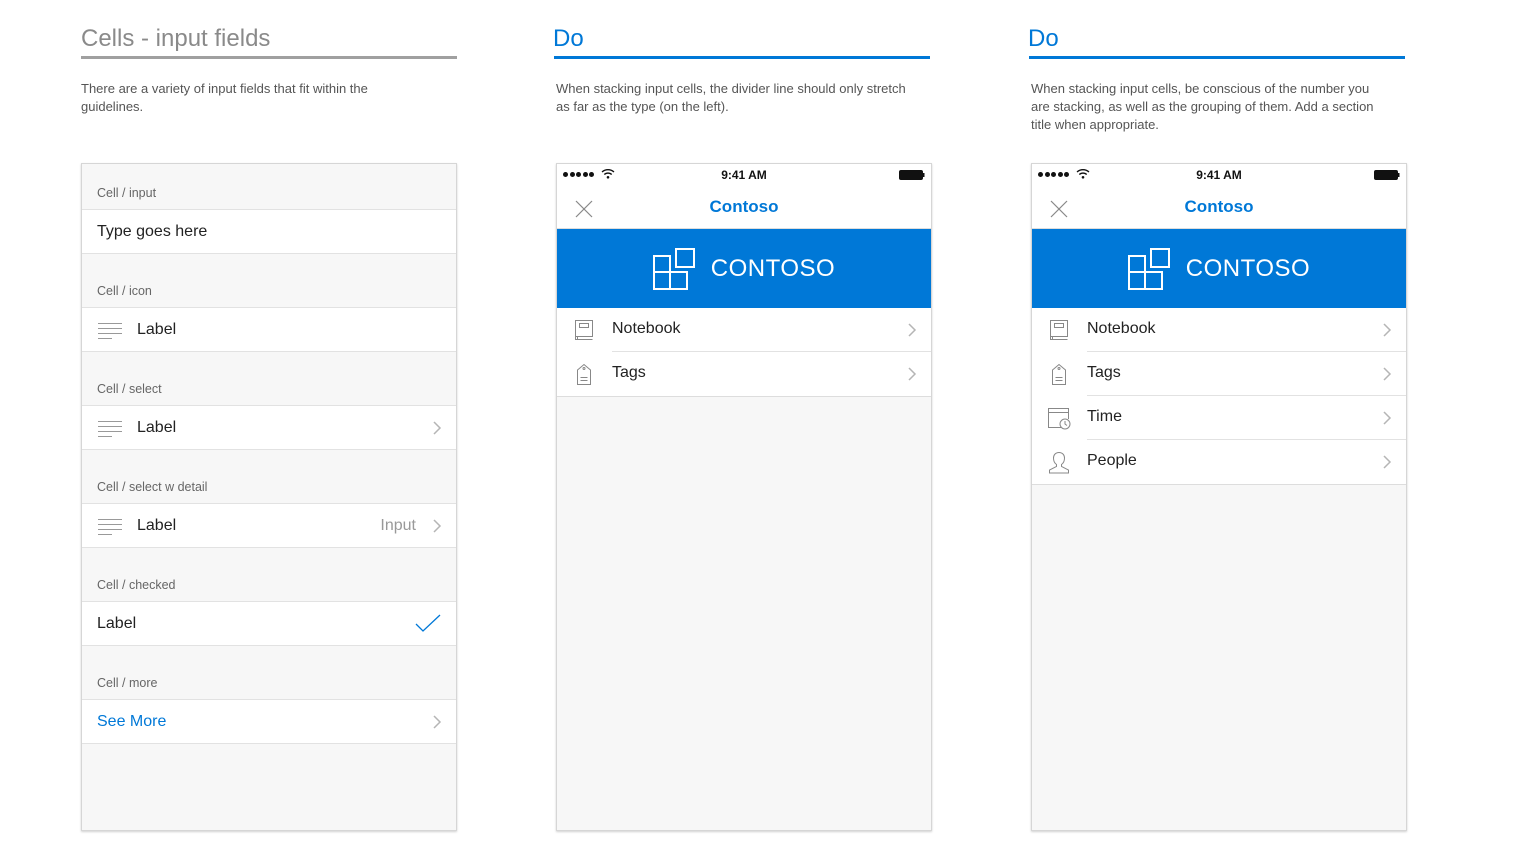  I want to click on person-icon, so click(1059, 462).